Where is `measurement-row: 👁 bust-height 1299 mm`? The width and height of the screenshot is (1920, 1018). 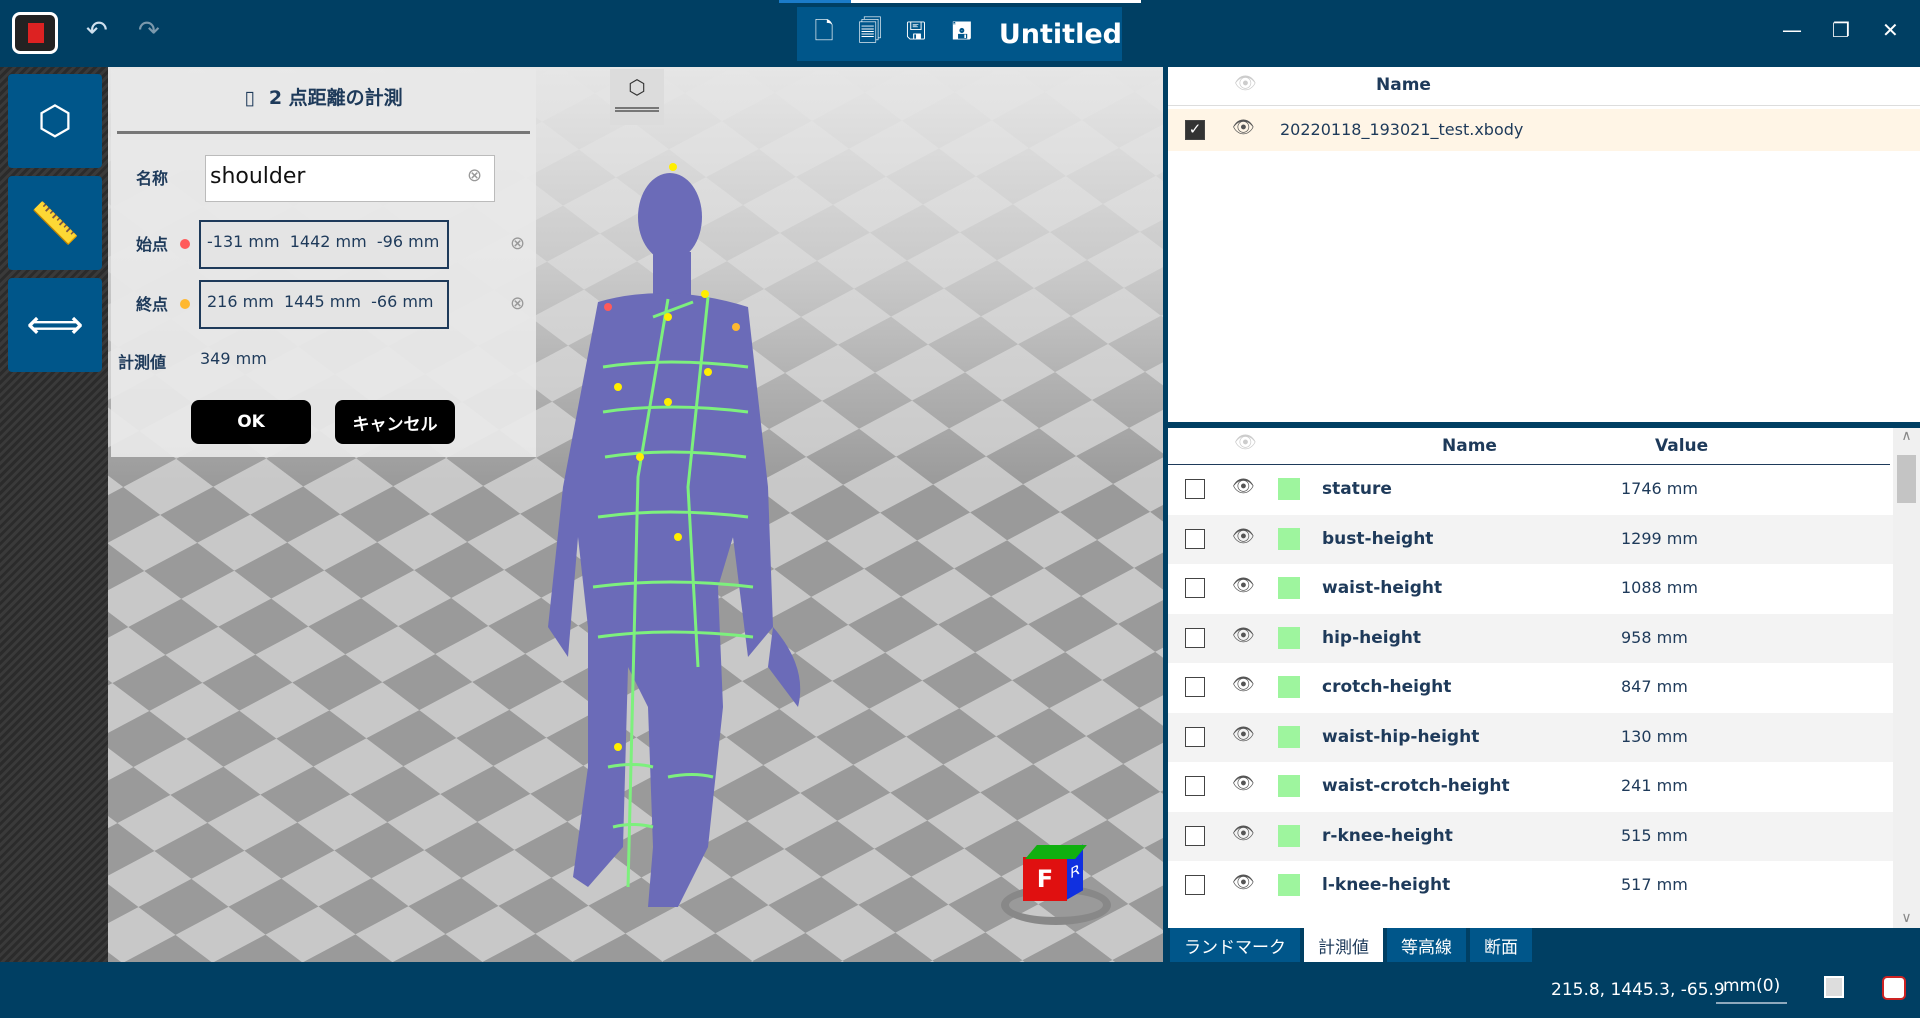
measurement-row: 👁 bust-height 1299 mm is located at coordinates (1530, 539).